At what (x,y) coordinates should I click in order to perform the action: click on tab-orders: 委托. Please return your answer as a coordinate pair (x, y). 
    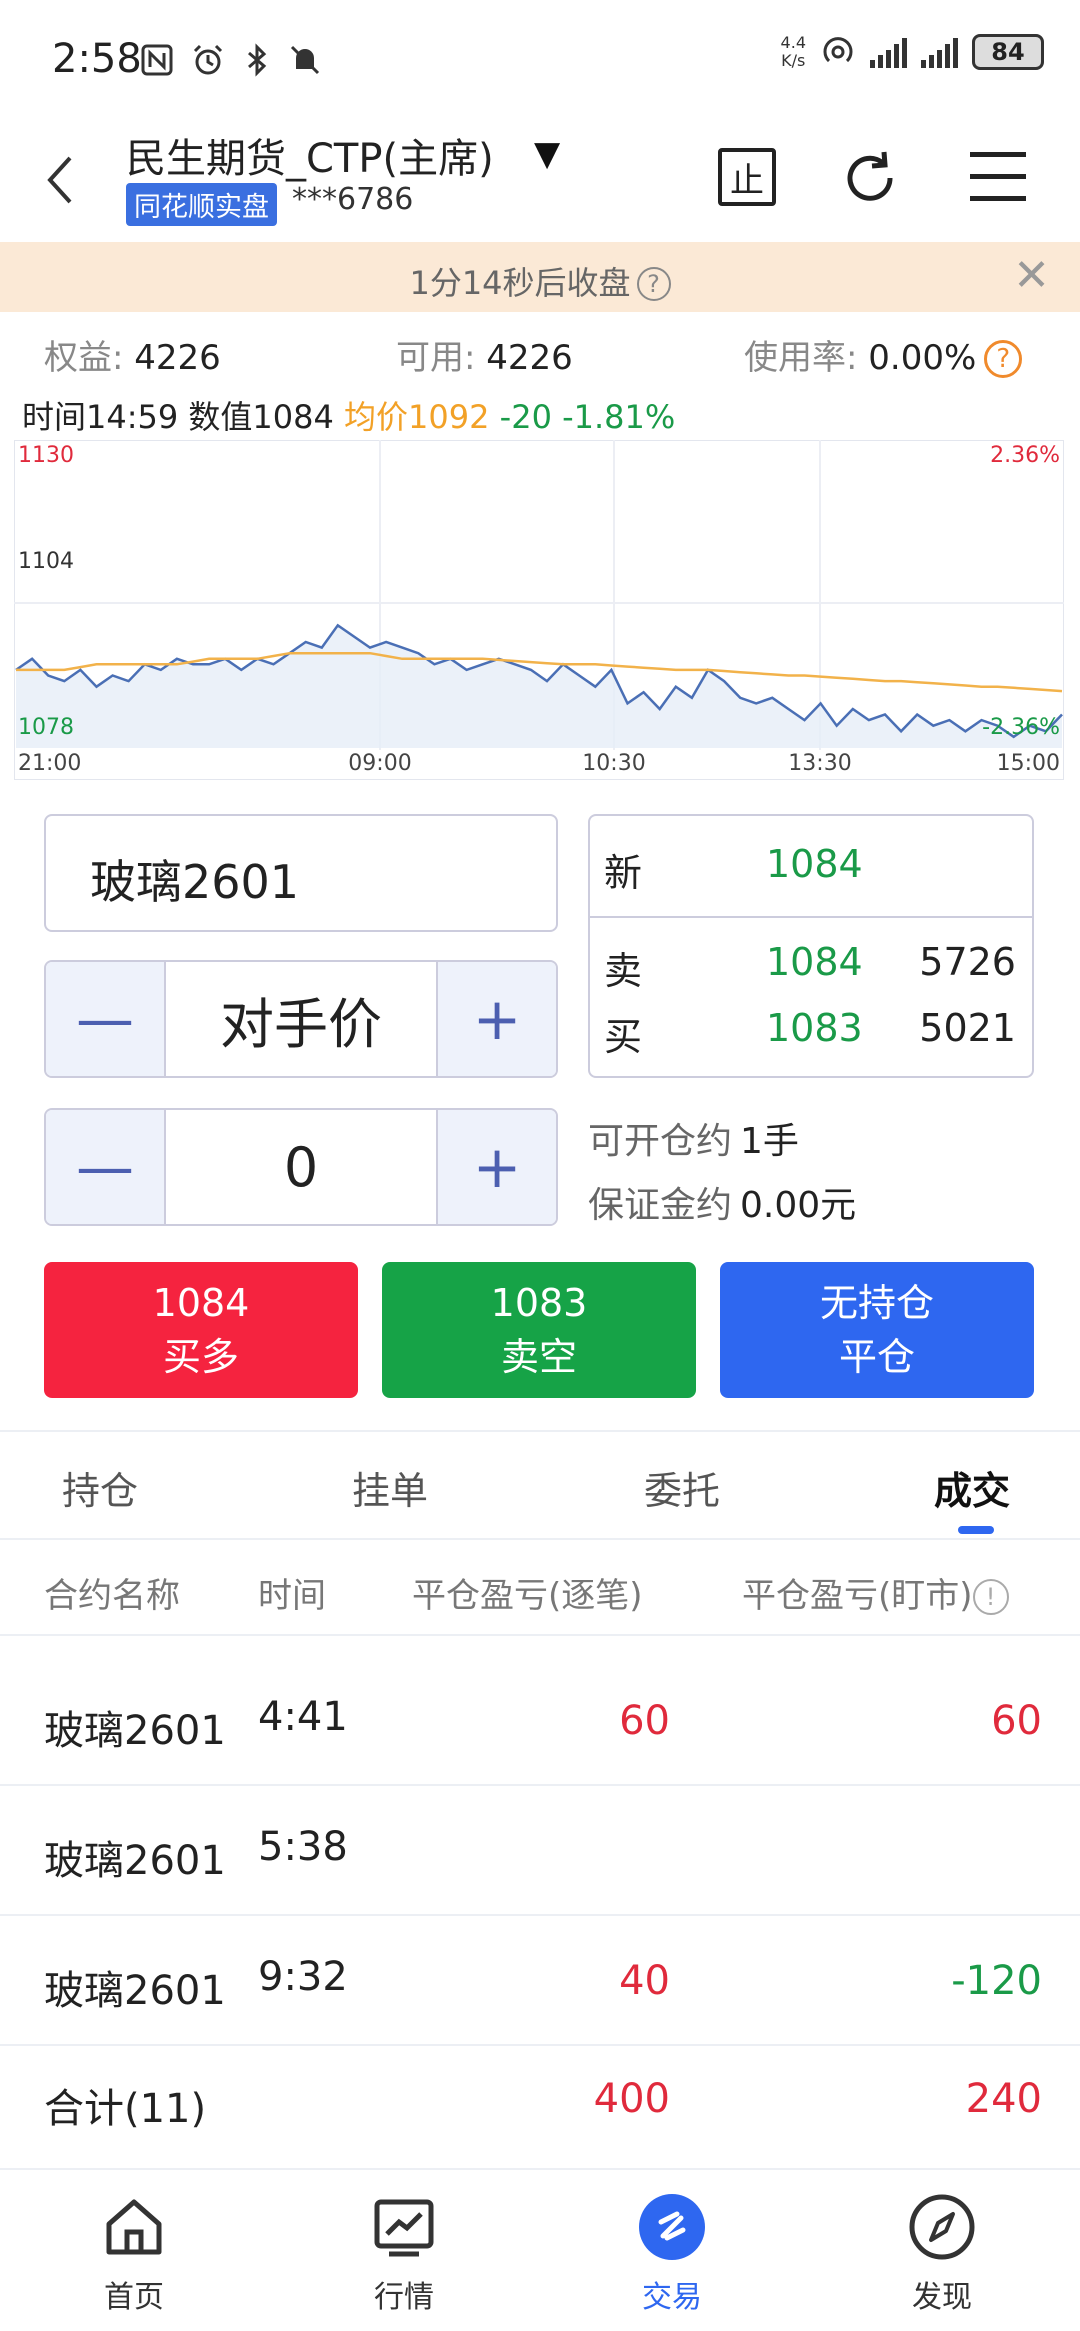
    Looking at the image, I should click on (682, 1487).